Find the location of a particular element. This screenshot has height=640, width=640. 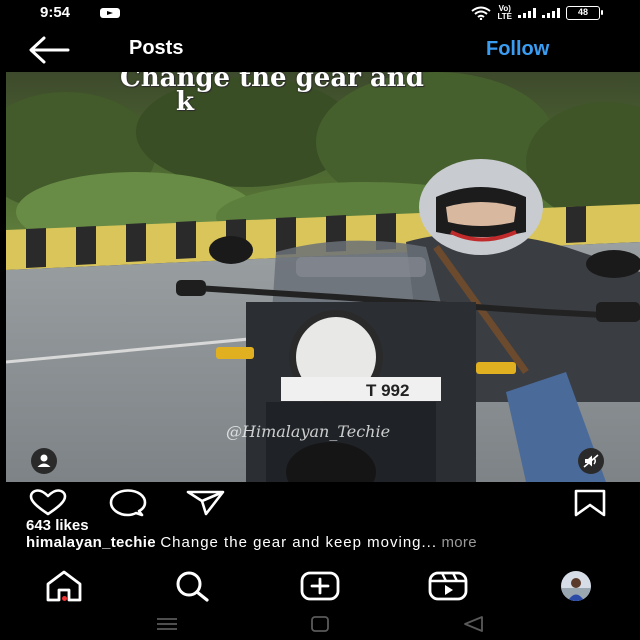

battery-icon: 48 is located at coordinates (584, 13).